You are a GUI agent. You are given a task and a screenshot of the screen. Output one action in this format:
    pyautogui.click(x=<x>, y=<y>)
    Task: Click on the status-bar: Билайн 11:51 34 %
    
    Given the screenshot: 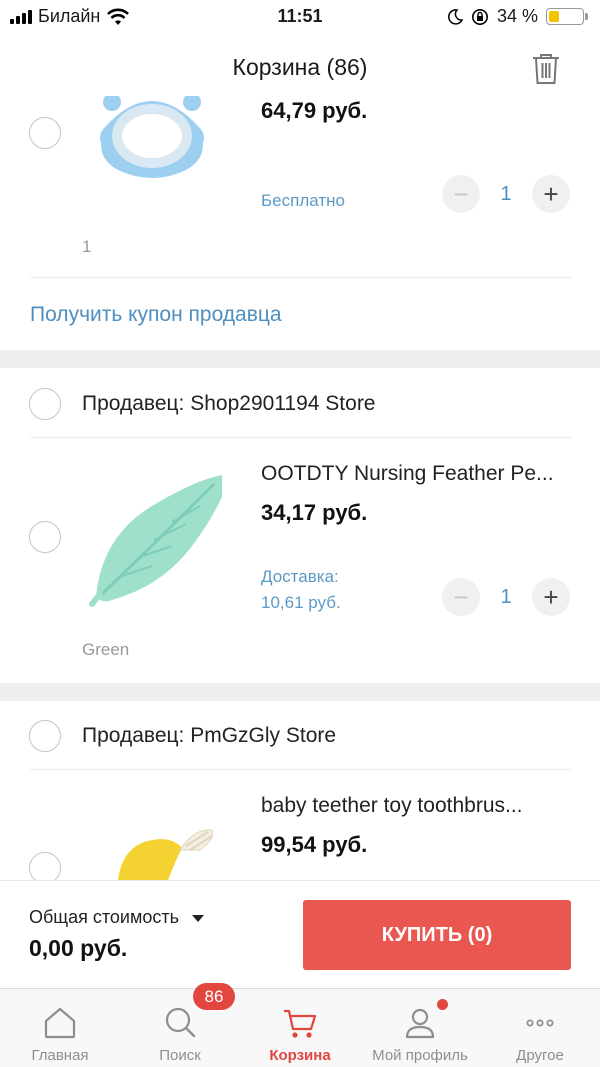 What is the action you would take?
    pyautogui.click(x=300, y=17)
    